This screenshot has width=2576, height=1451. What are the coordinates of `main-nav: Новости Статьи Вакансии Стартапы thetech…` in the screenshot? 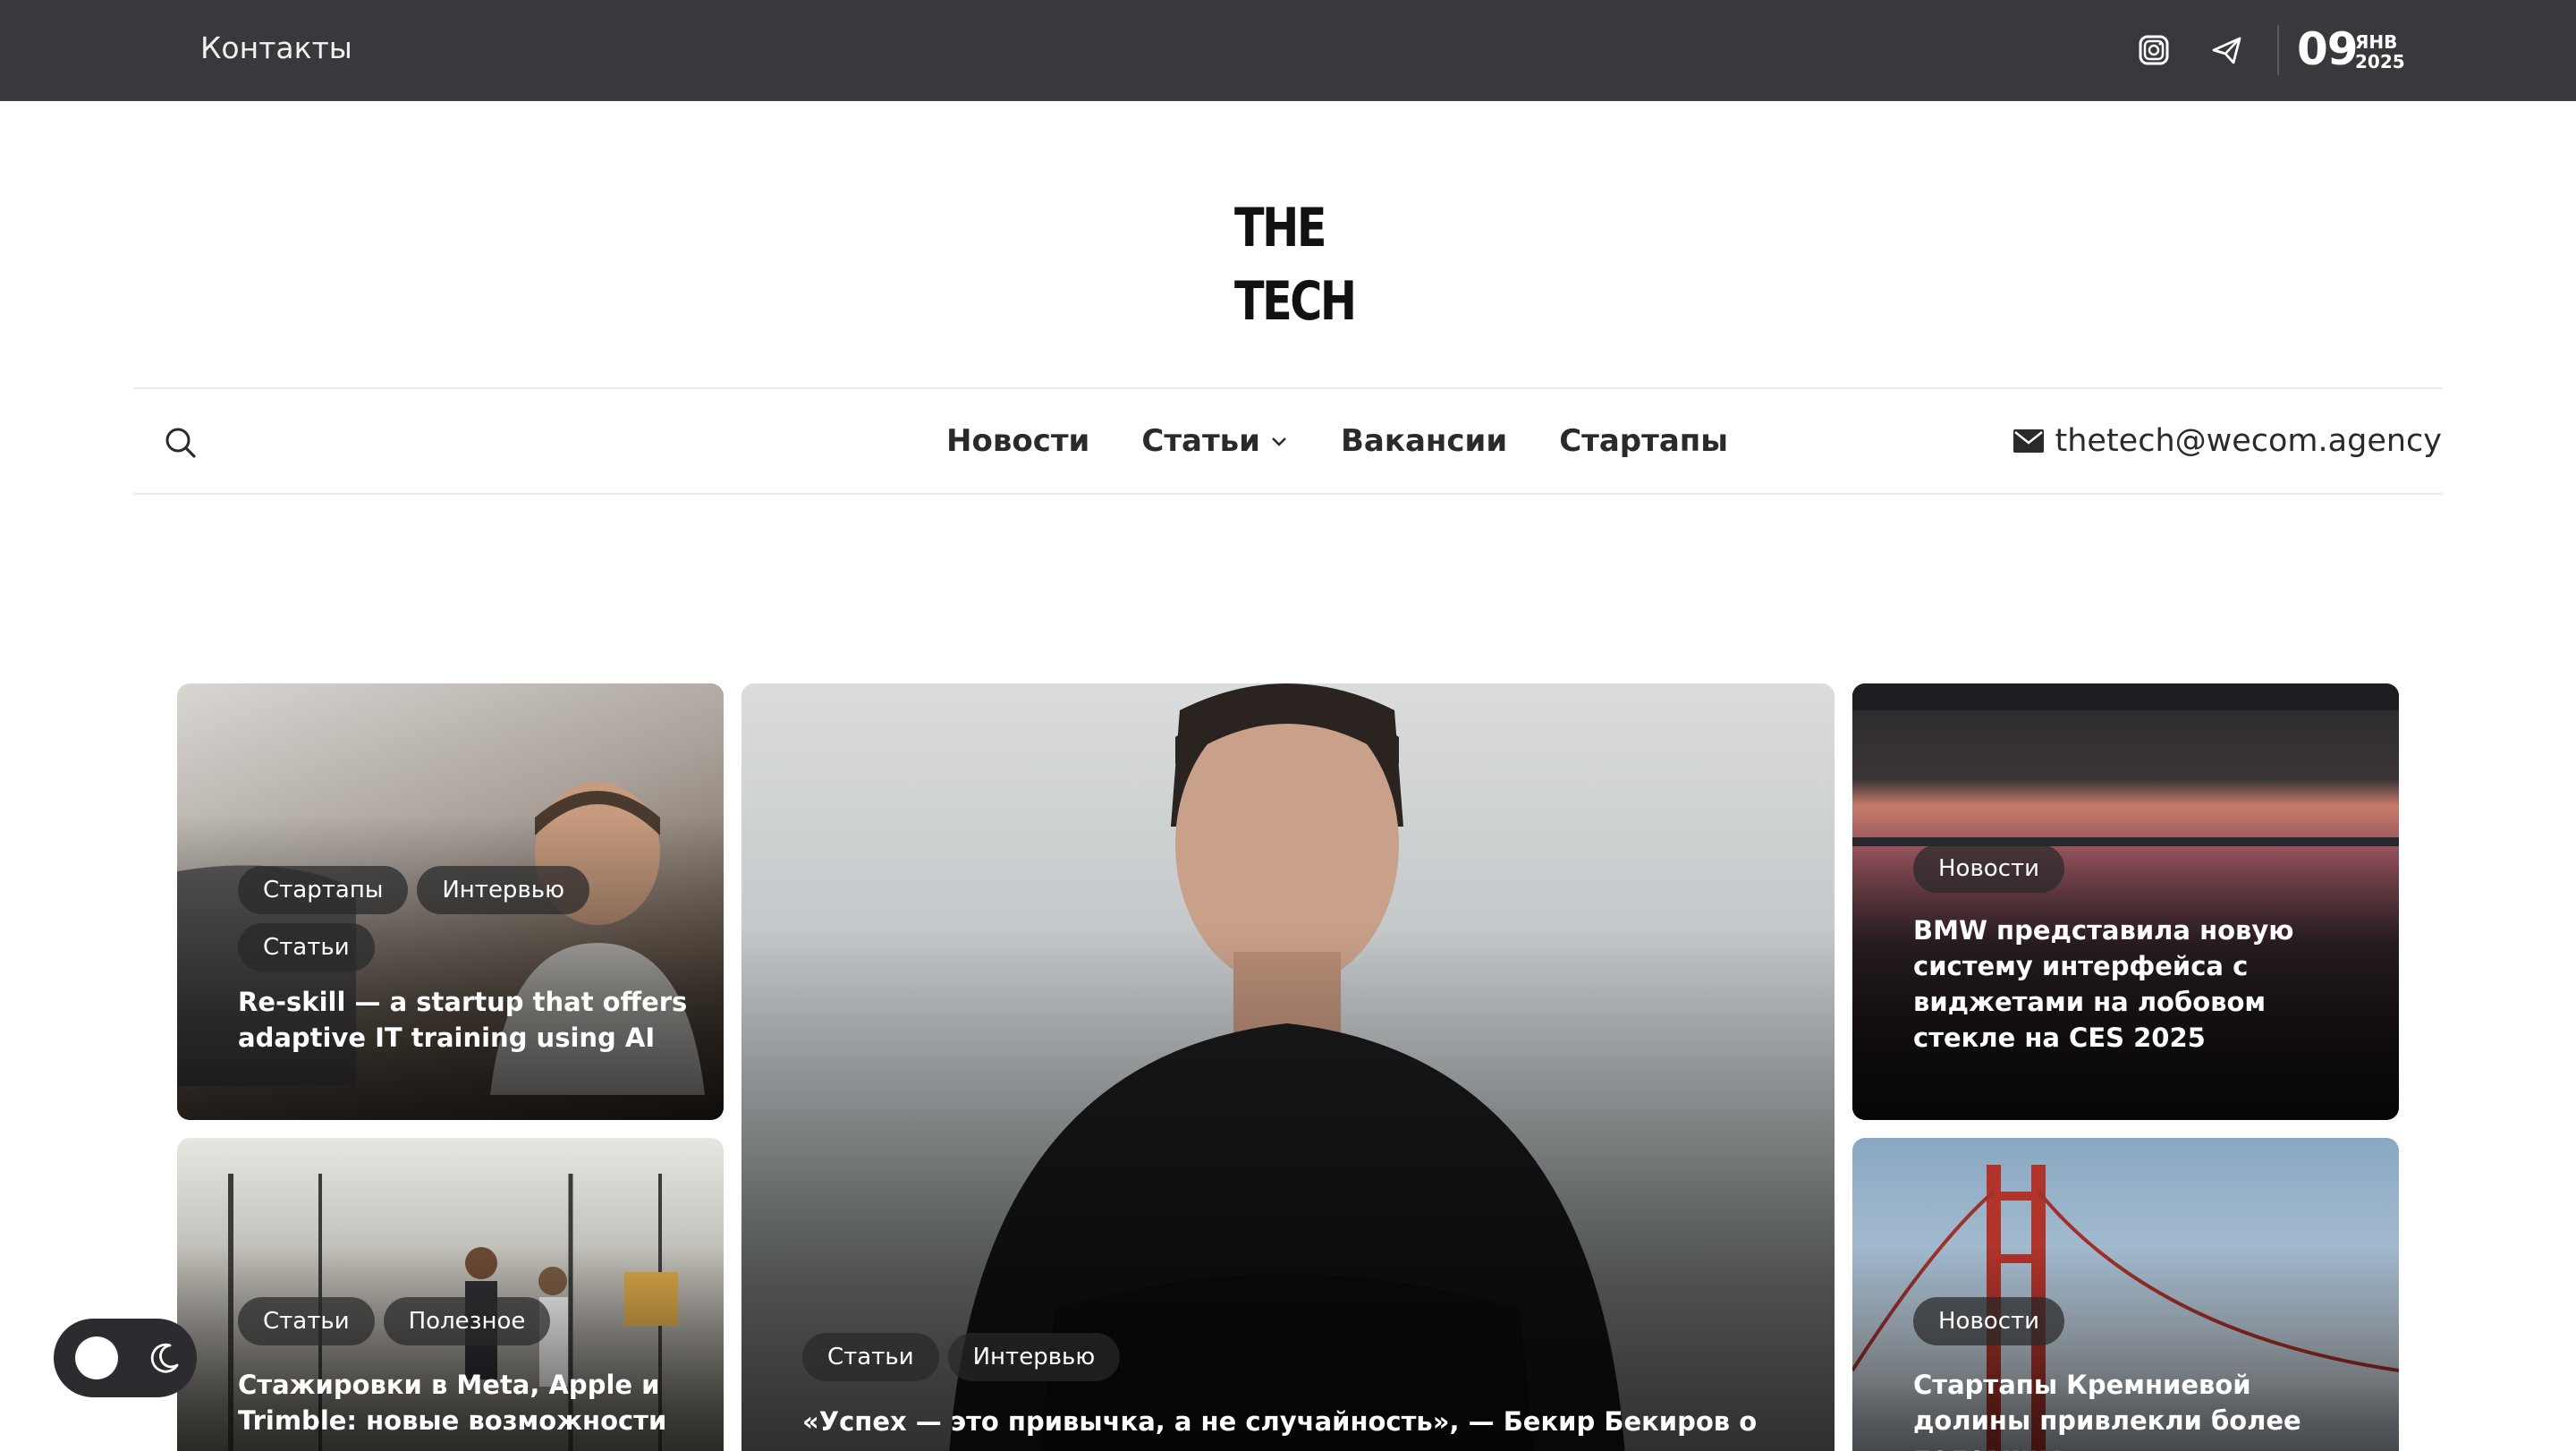 It's located at (1288, 441).